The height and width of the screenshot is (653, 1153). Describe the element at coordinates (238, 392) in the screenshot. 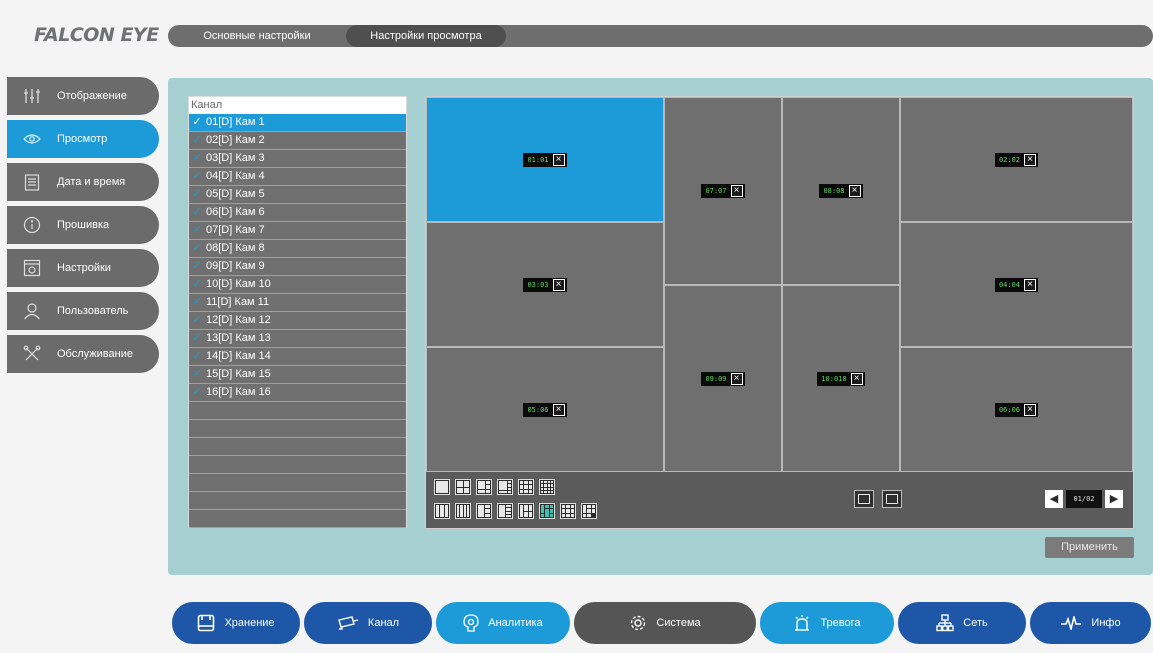

I see `channel-item-label: 16[D] Кам 16` at that location.